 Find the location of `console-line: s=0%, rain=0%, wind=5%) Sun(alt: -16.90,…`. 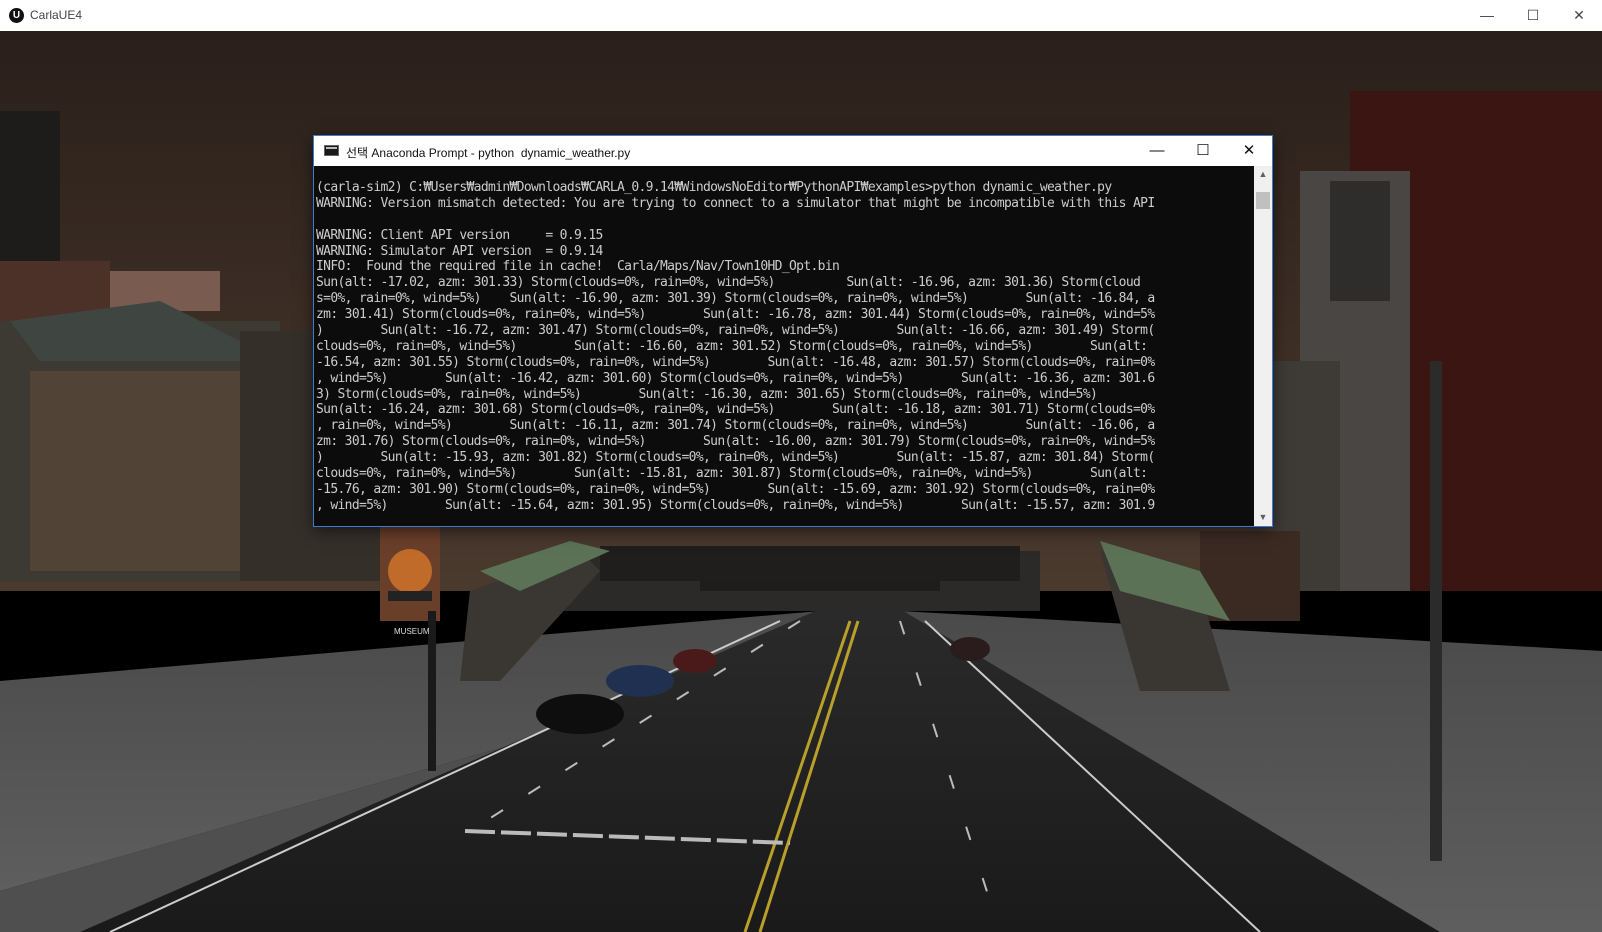

console-line: s=0%, rain=0%, wind=5%) Sun(alt: -16.90,… is located at coordinates (735, 299).